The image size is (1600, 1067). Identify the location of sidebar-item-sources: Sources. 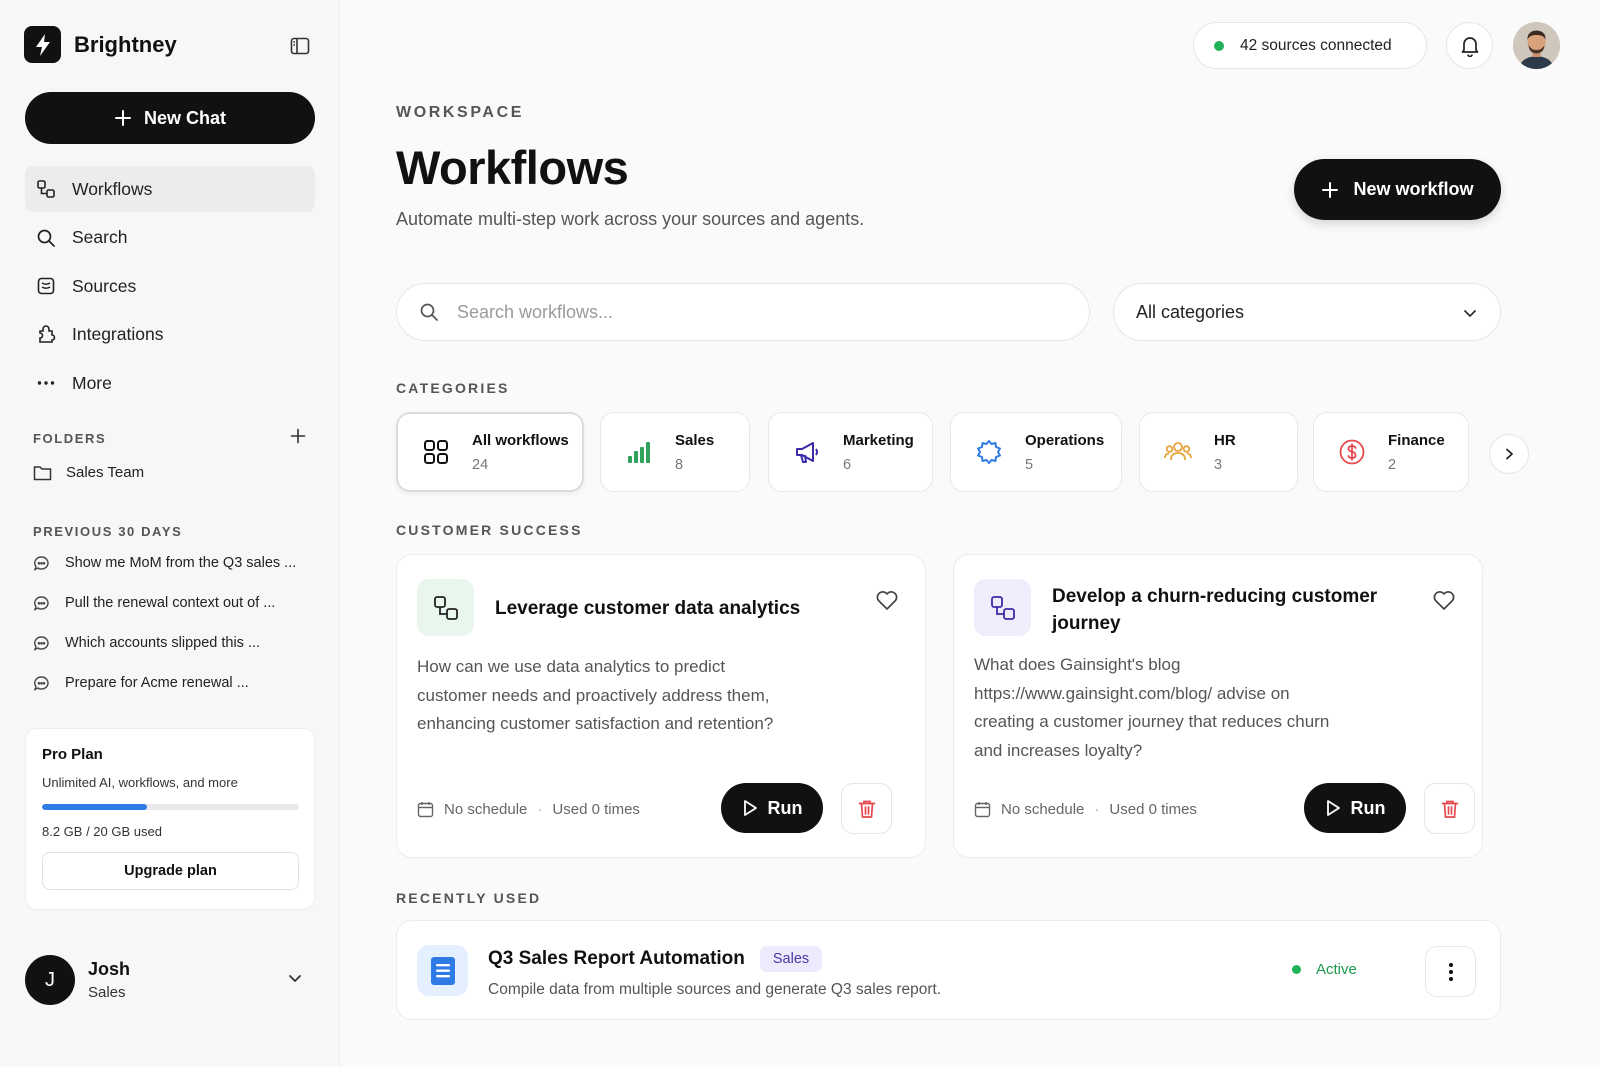
(170, 286).